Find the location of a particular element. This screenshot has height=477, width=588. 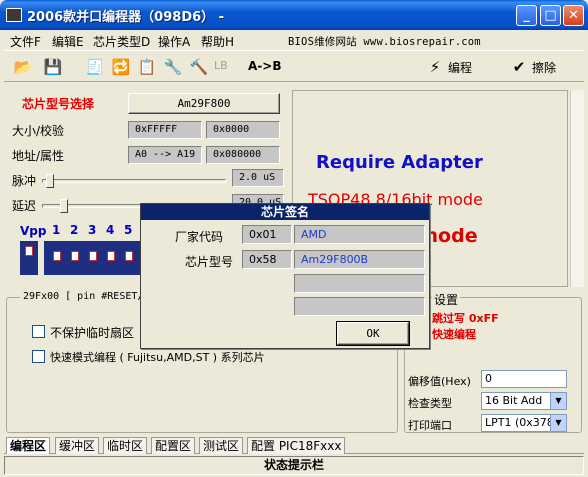

dip-number-1: 1 is located at coordinates (56, 230).